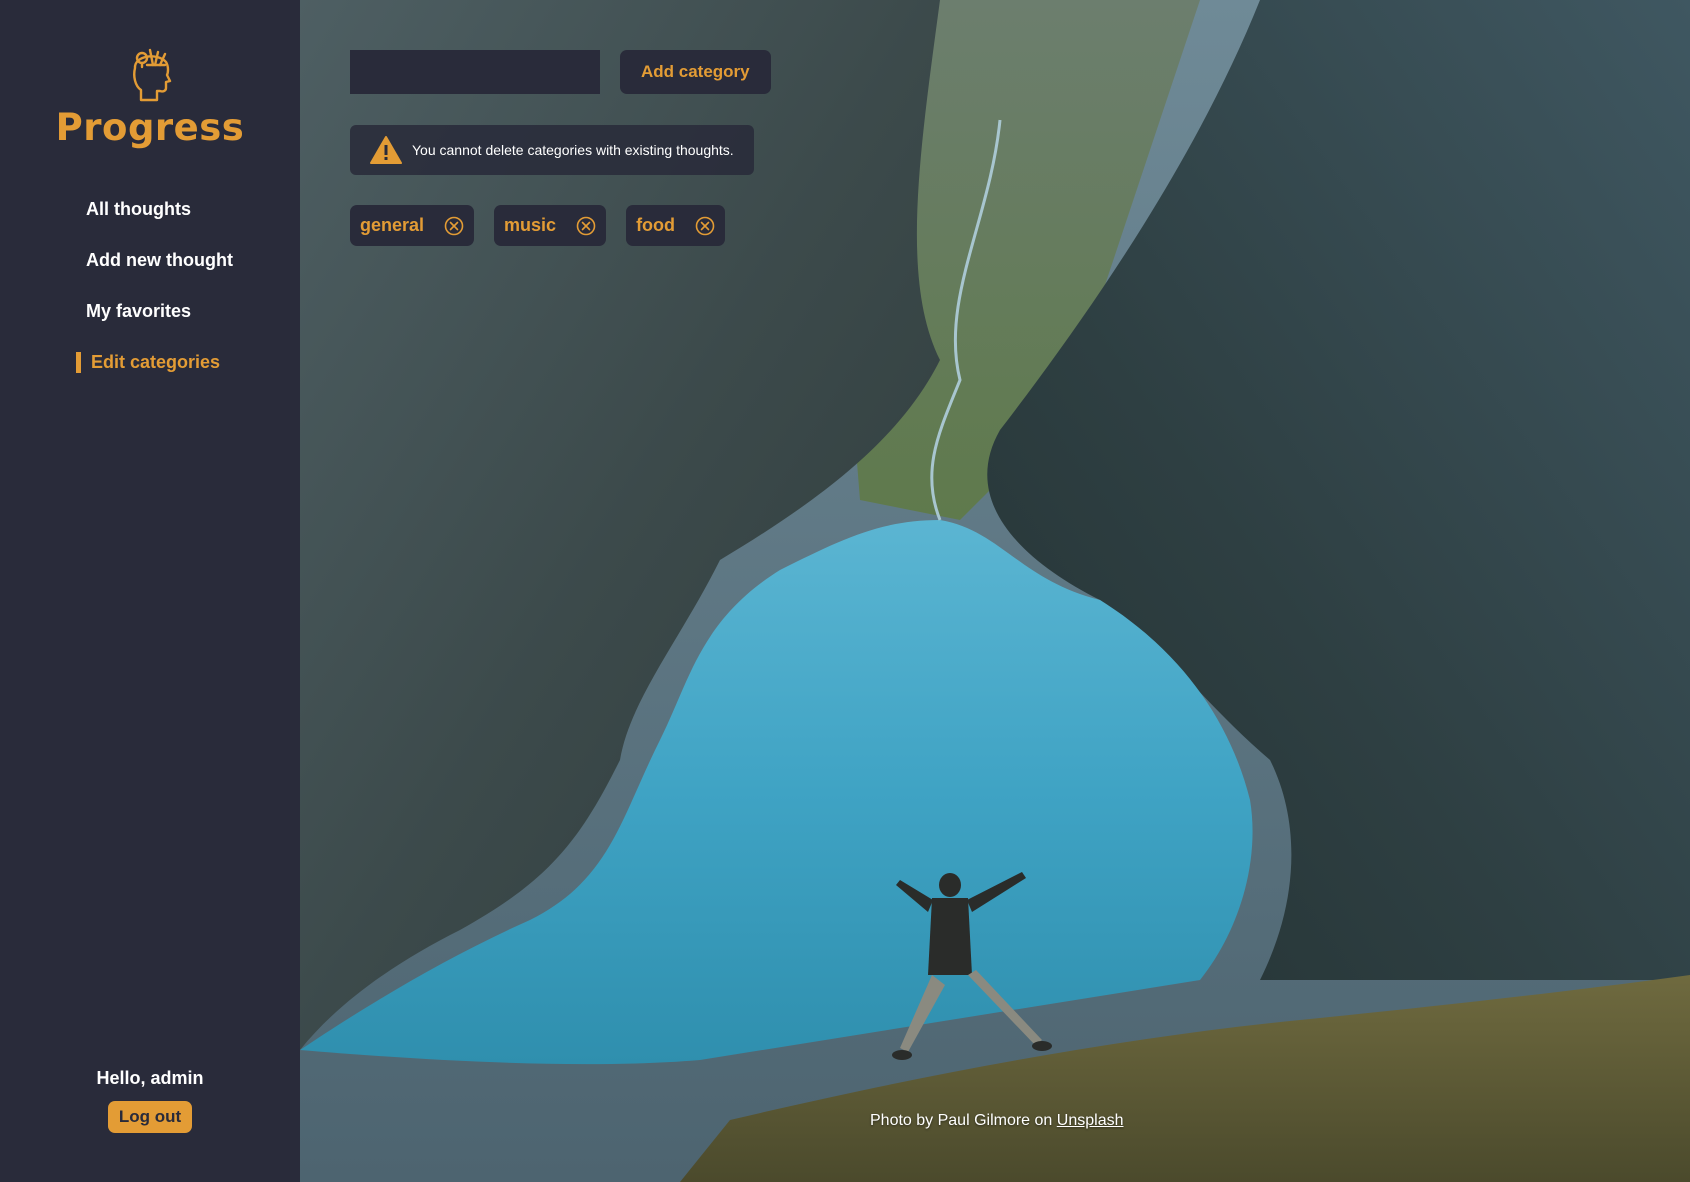 This screenshot has width=1690, height=1182. Describe the element at coordinates (475, 72) in the screenshot. I see `category-name-input` at that location.